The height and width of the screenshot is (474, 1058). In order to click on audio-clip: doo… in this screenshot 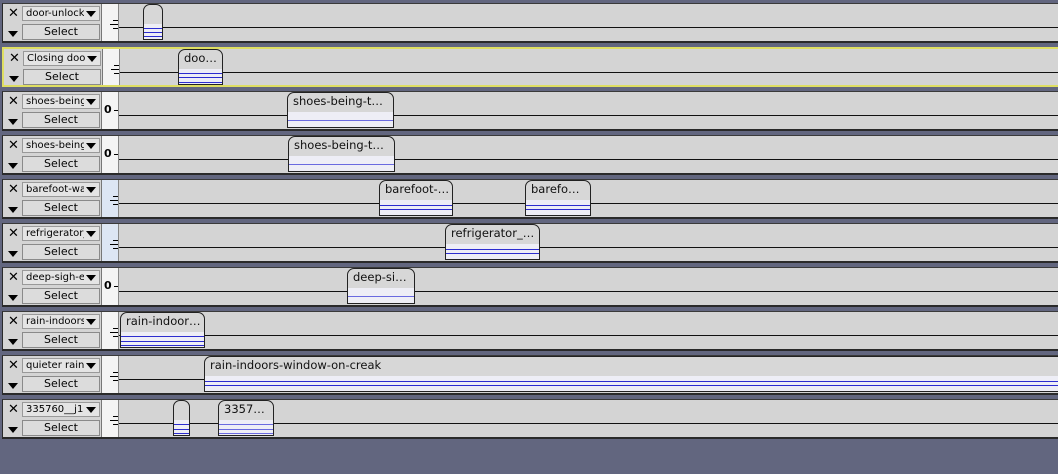, I will do `click(200, 67)`.